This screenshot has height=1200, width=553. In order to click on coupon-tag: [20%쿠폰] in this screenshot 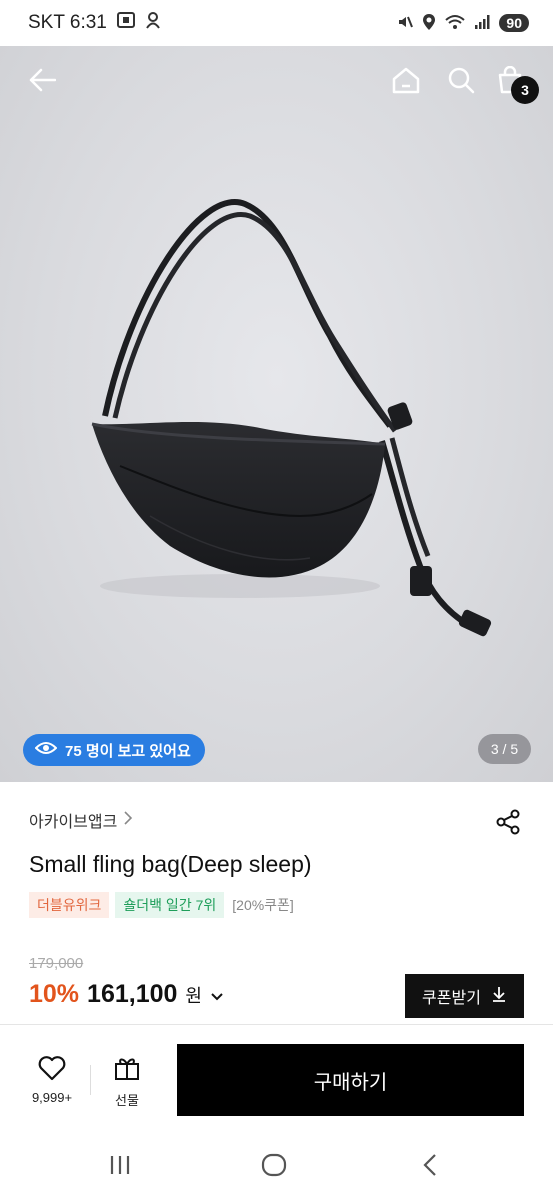, I will do `click(263, 905)`.